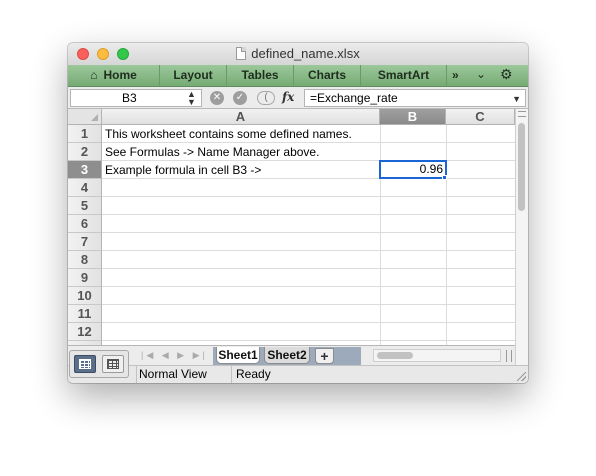  Describe the element at coordinates (305, 53) in the screenshot. I see `window-title: defined_name.xlsx` at that location.